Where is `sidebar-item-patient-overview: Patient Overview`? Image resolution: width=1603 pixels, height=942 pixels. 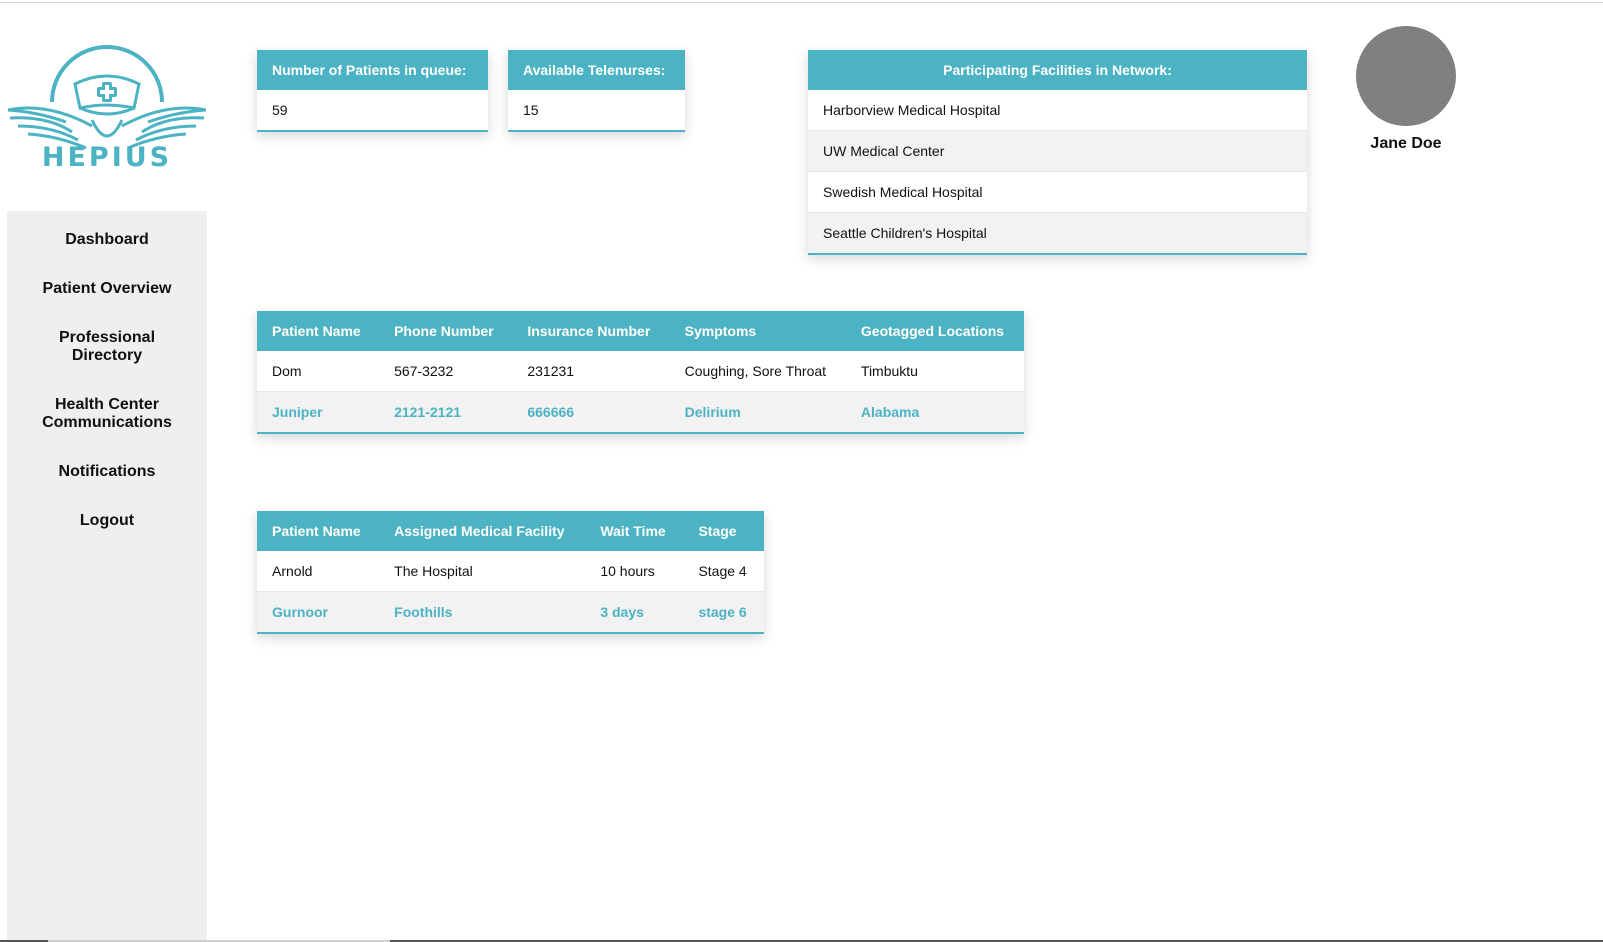
sidebar-item-patient-overview: Patient Overview is located at coordinates (107, 289).